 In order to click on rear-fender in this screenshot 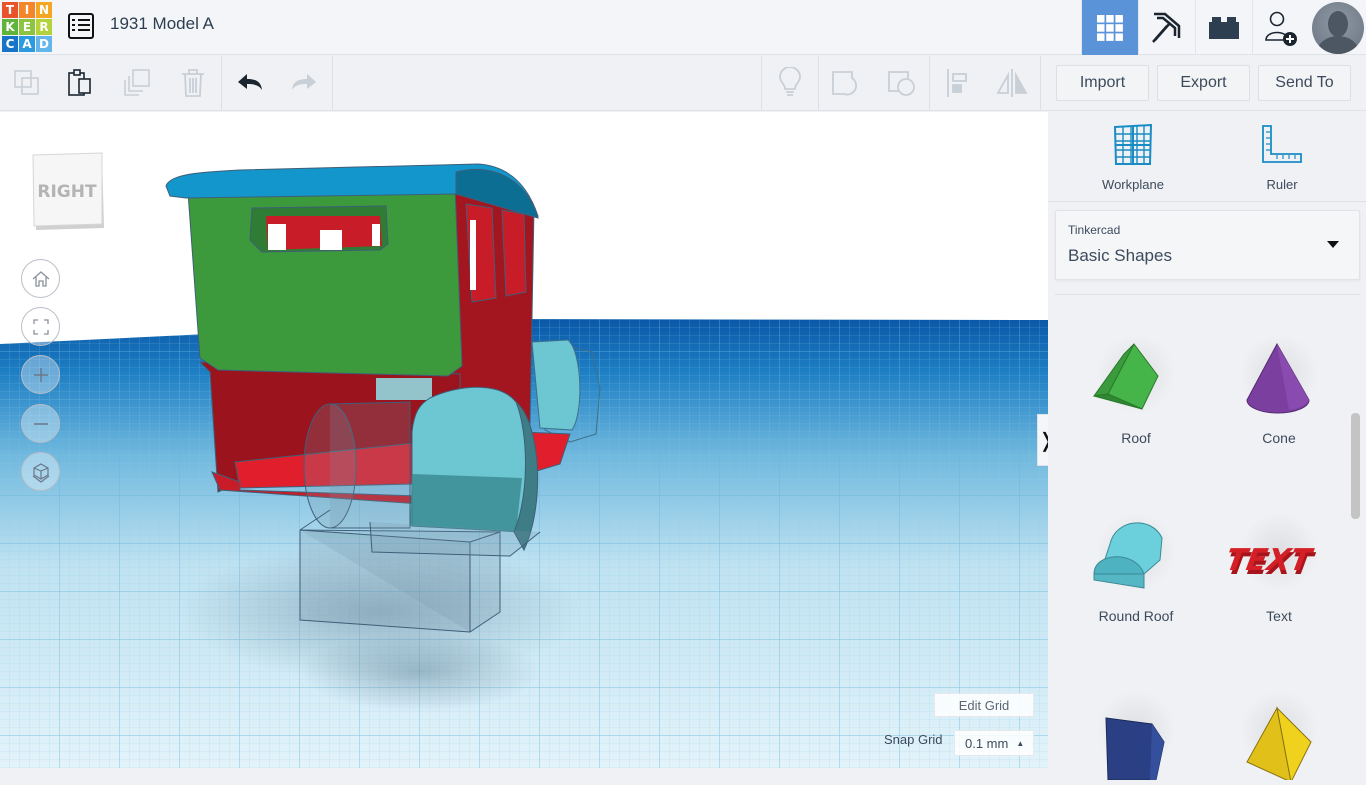, I will do `click(556, 385)`.